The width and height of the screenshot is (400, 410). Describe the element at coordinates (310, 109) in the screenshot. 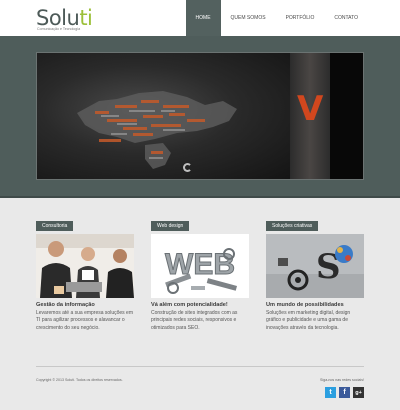

I see `slide-v-letter: V` at that location.